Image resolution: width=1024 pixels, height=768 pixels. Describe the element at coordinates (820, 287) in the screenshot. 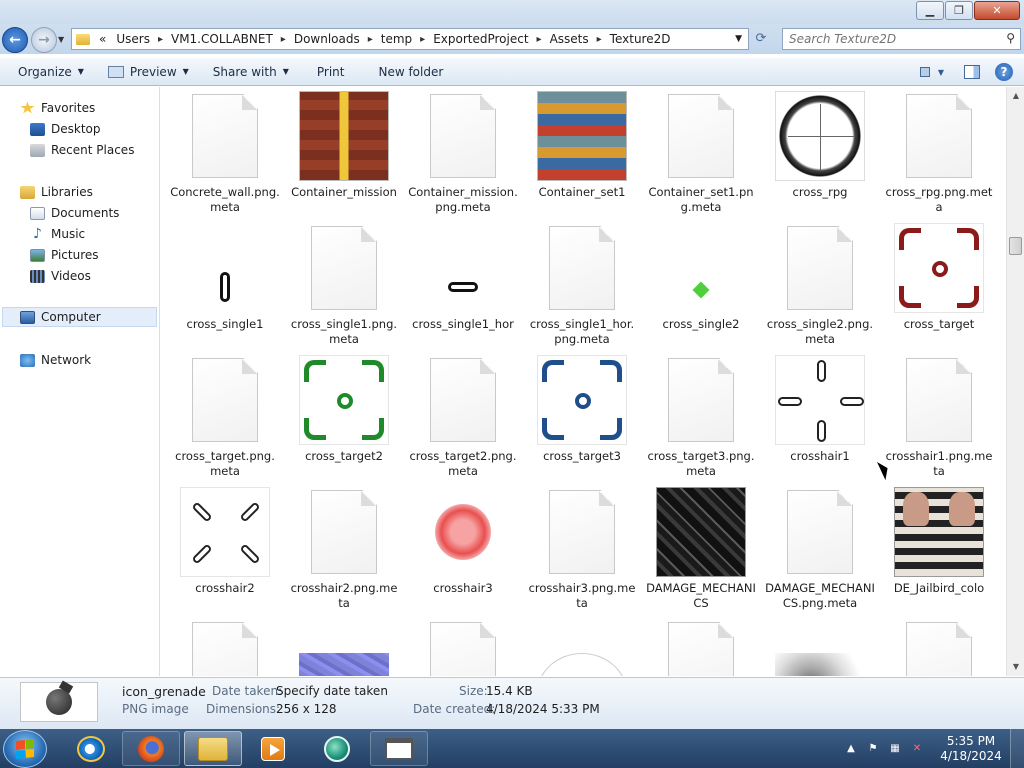

I see `file-item: cross_single2.png.meta` at that location.